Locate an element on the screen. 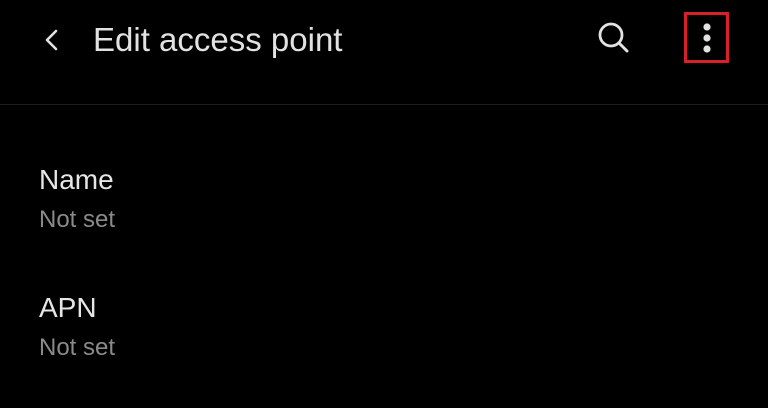 This screenshot has height=408, width=768. preference-name-title: Name is located at coordinates (76, 179).